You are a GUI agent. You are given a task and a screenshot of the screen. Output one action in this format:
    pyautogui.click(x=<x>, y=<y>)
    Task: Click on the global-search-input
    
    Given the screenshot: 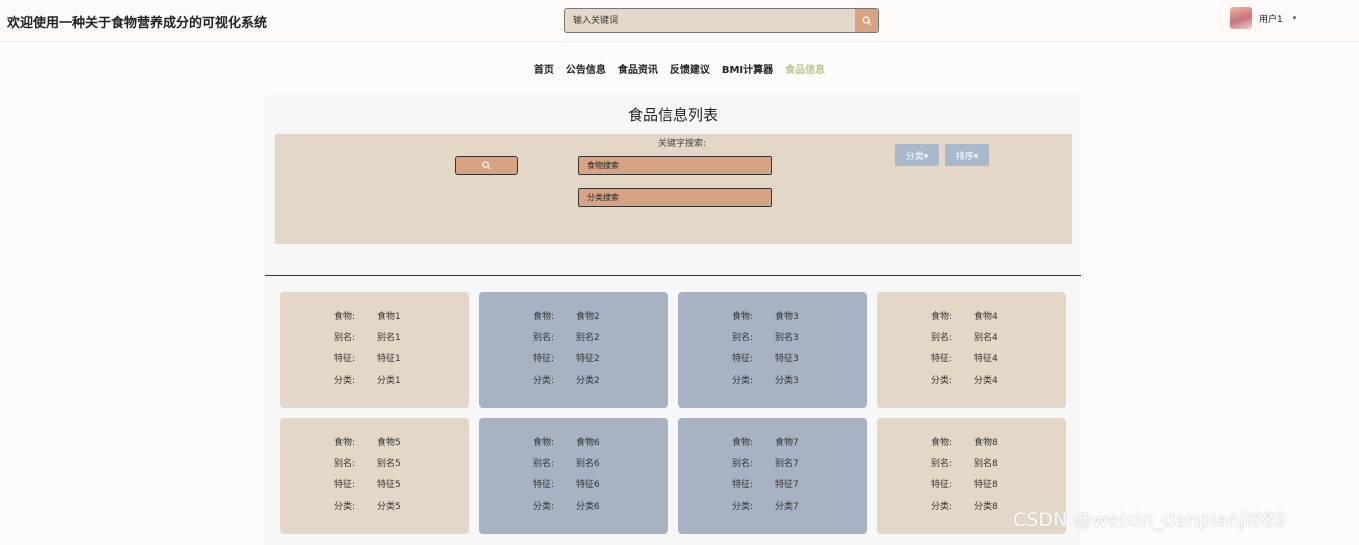 What is the action you would take?
    pyautogui.click(x=710, y=20)
    